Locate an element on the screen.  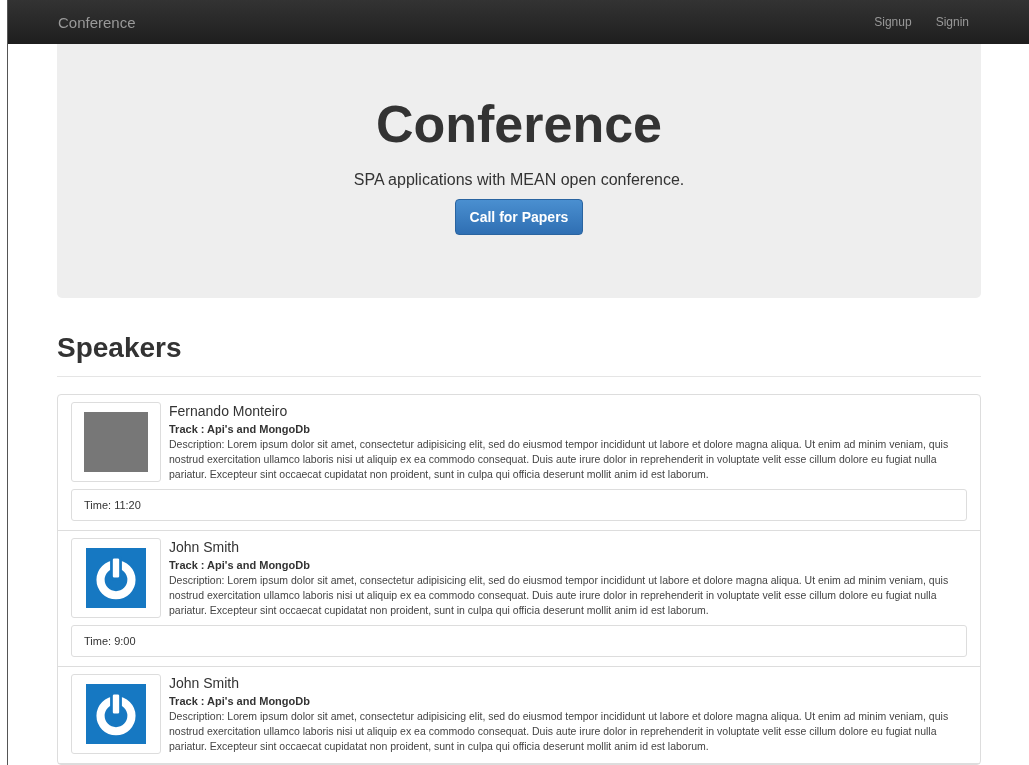
section-title: Speakers is located at coordinates (519, 354).